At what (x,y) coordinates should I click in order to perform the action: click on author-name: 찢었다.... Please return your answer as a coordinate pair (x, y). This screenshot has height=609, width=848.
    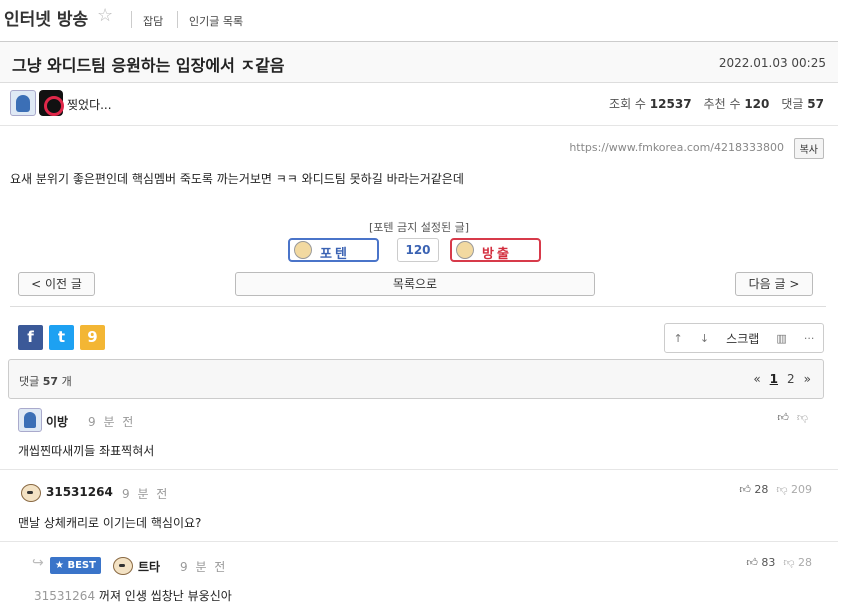
    Looking at the image, I should click on (89, 104).